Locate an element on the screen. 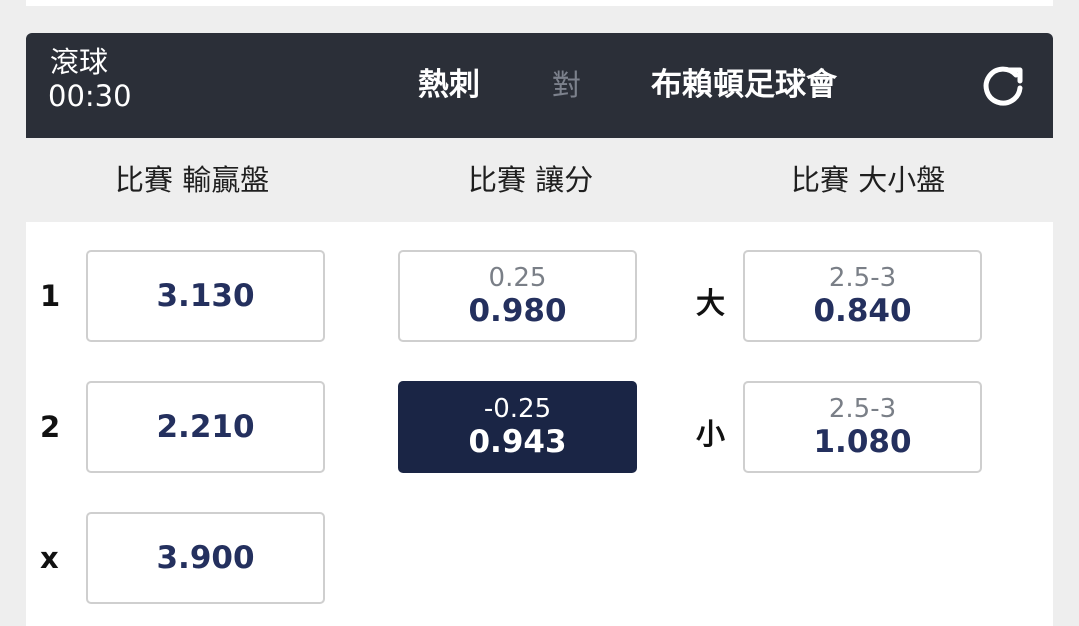  live-status: 滾球 00:30 is located at coordinates (90, 79).